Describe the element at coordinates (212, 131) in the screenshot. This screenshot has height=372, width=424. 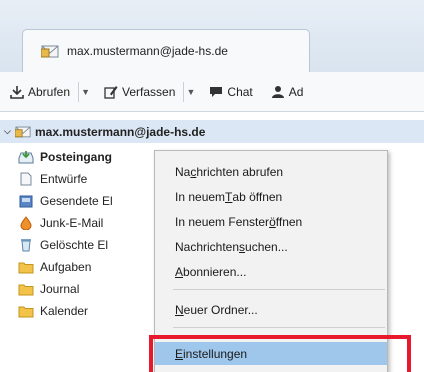
I see `account-row: ⌵ max.mustermann@jade-hs.de` at that location.